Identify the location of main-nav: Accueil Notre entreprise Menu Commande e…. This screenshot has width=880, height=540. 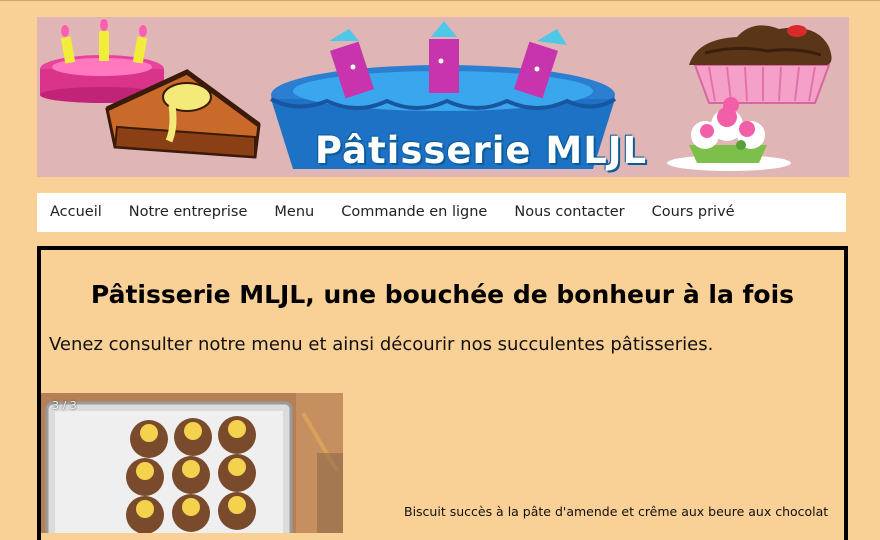
(441, 212).